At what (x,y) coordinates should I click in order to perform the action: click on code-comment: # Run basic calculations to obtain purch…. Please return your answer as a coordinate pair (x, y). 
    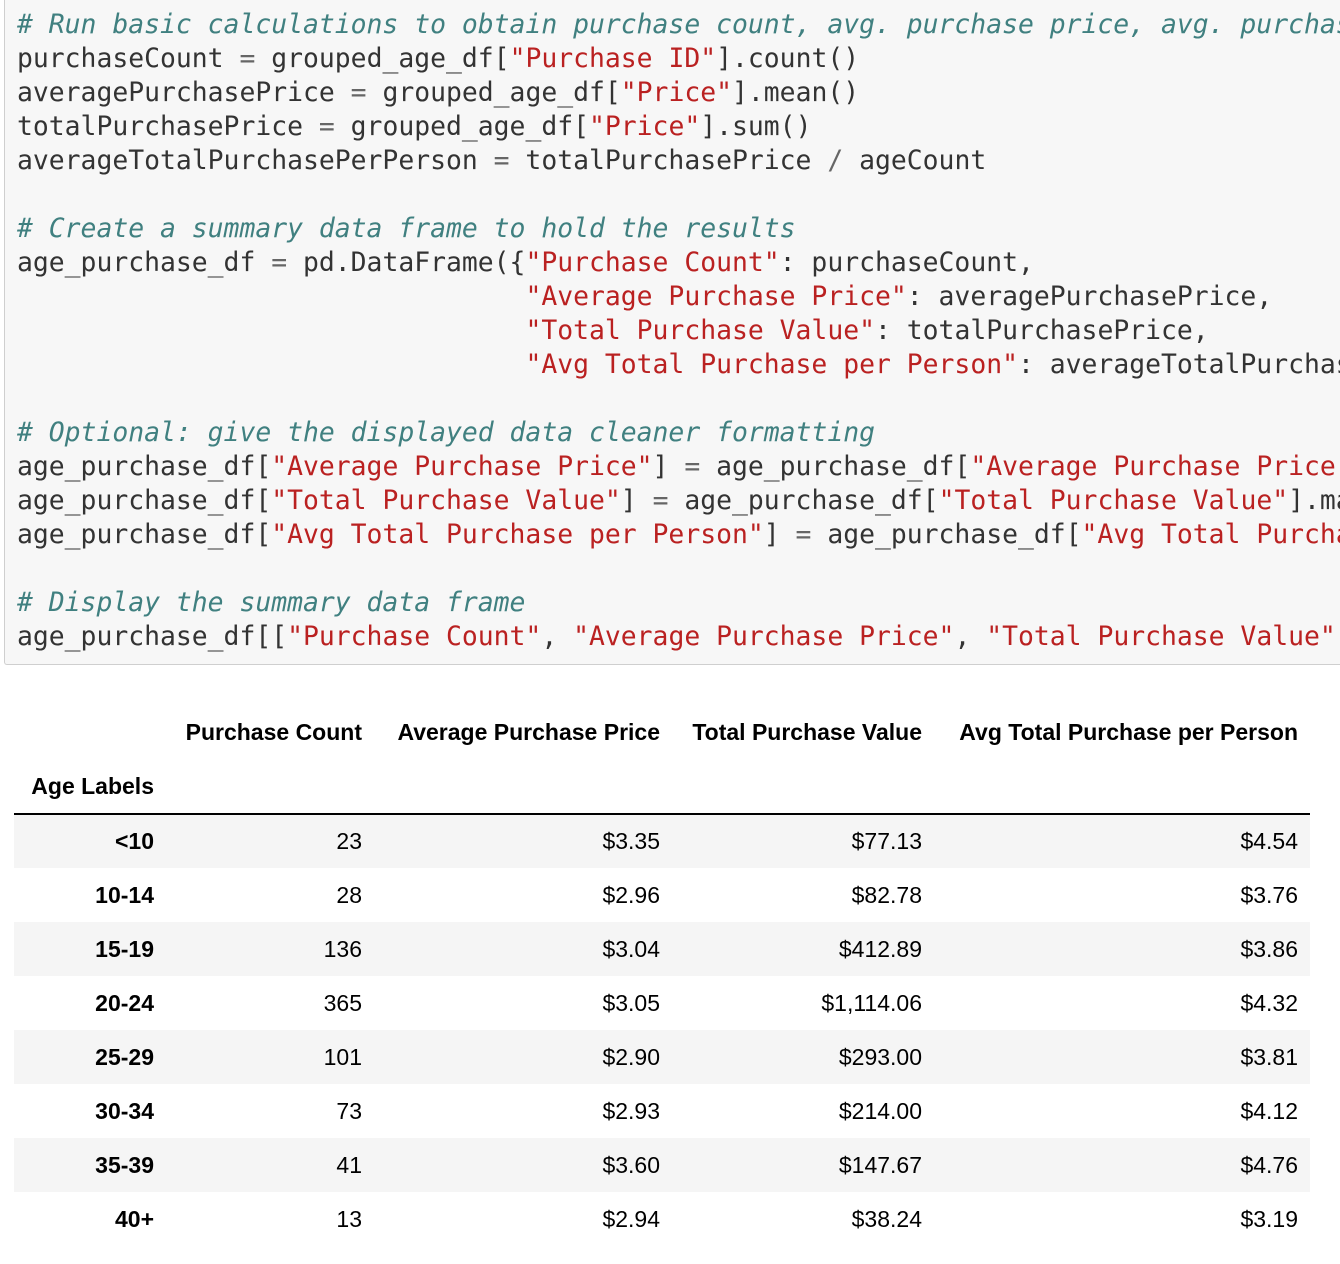
    Looking at the image, I should click on (678, 24).